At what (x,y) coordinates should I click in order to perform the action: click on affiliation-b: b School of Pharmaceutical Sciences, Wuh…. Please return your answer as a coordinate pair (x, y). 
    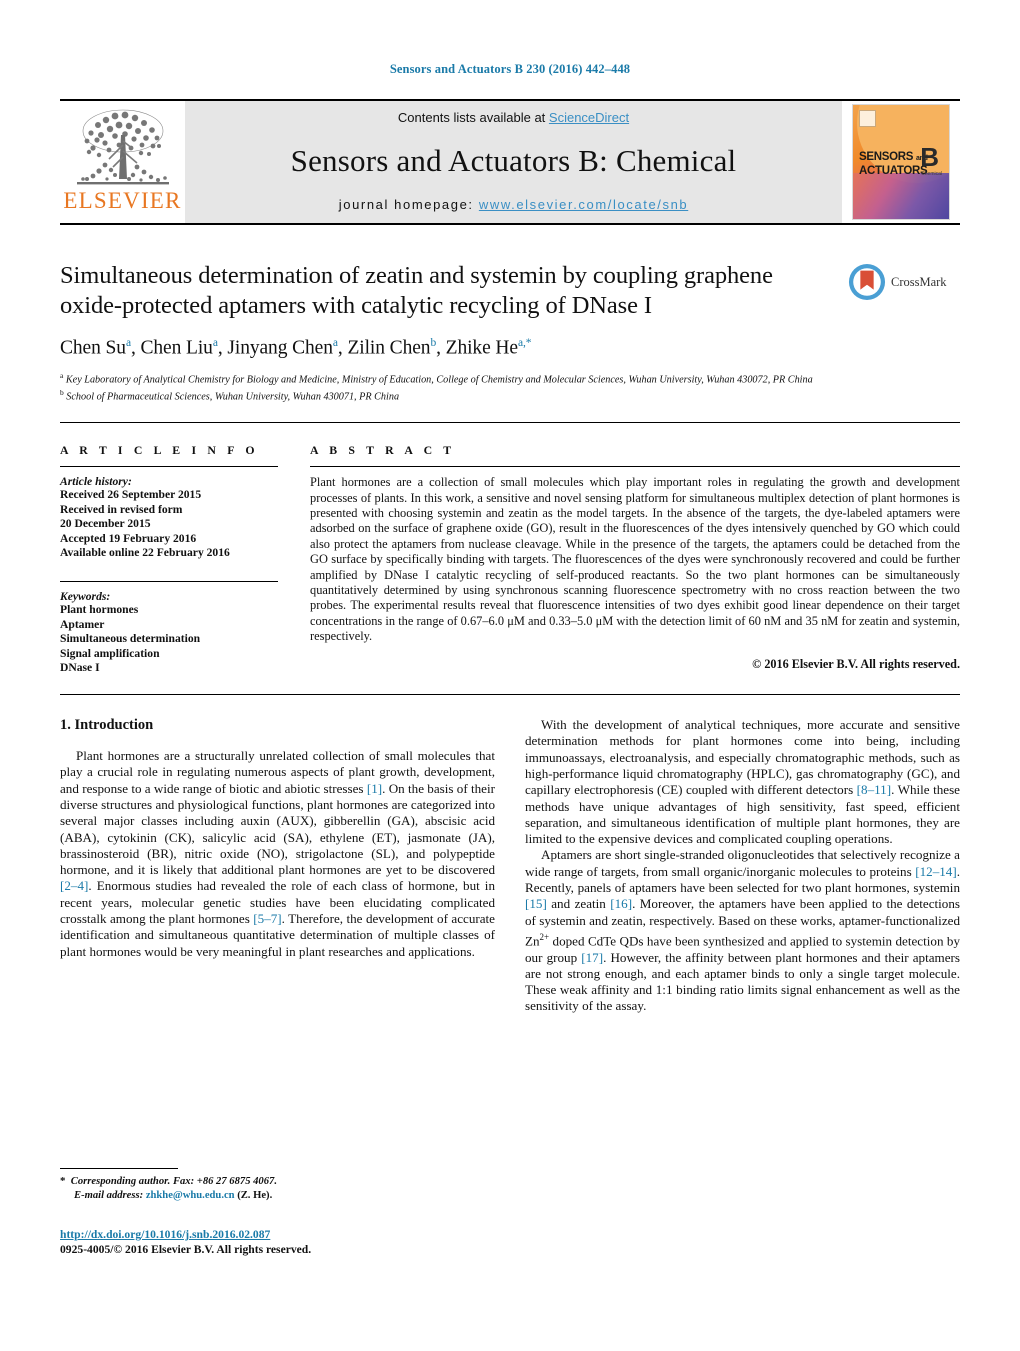
    Looking at the image, I should click on (230, 395).